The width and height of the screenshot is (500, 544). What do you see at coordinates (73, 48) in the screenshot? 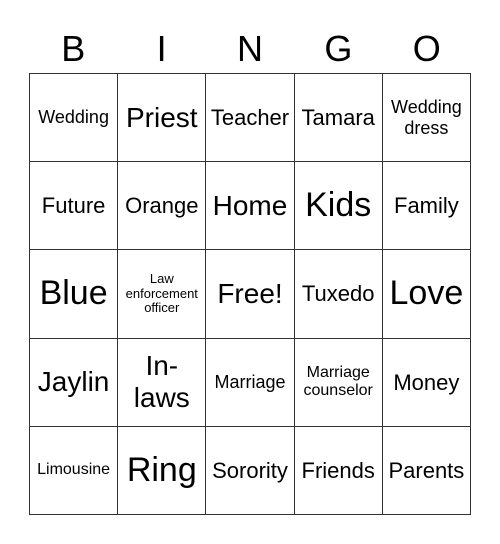
I see `header-letter-b: B` at bounding box center [73, 48].